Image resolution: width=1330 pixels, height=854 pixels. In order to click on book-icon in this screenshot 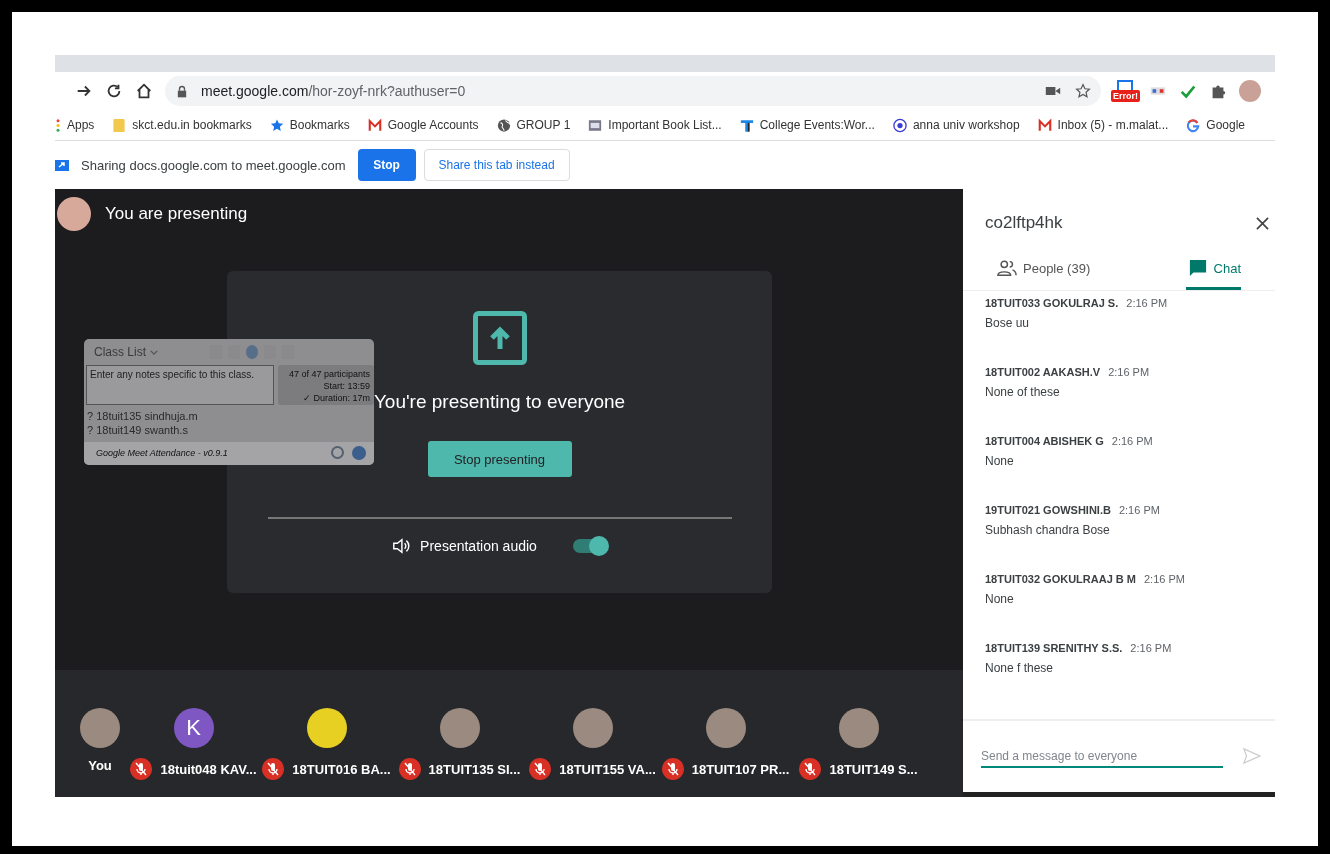, I will do `click(595, 125)`.